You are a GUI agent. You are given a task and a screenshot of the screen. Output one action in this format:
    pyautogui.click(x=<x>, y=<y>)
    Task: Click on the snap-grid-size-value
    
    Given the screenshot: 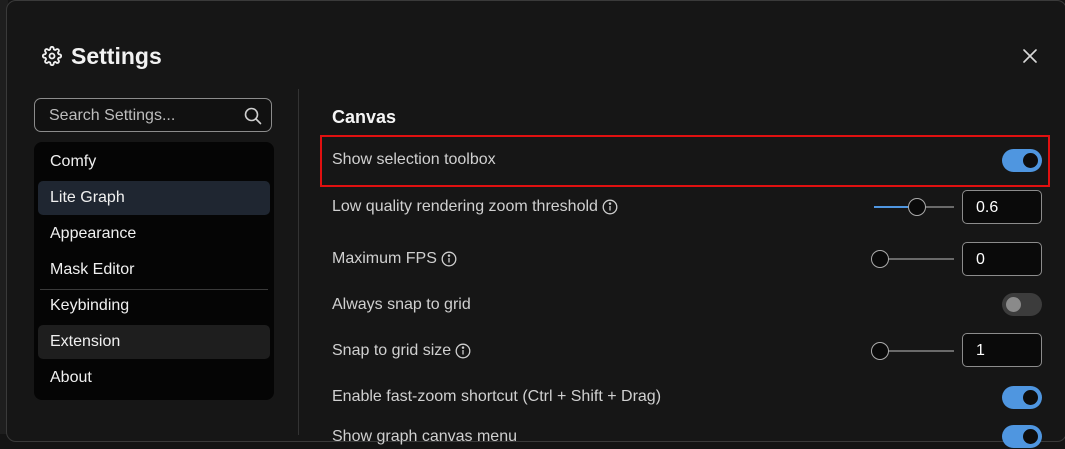 What is the action you would take?
    pyautogui.click(x=1006, y=351)
    